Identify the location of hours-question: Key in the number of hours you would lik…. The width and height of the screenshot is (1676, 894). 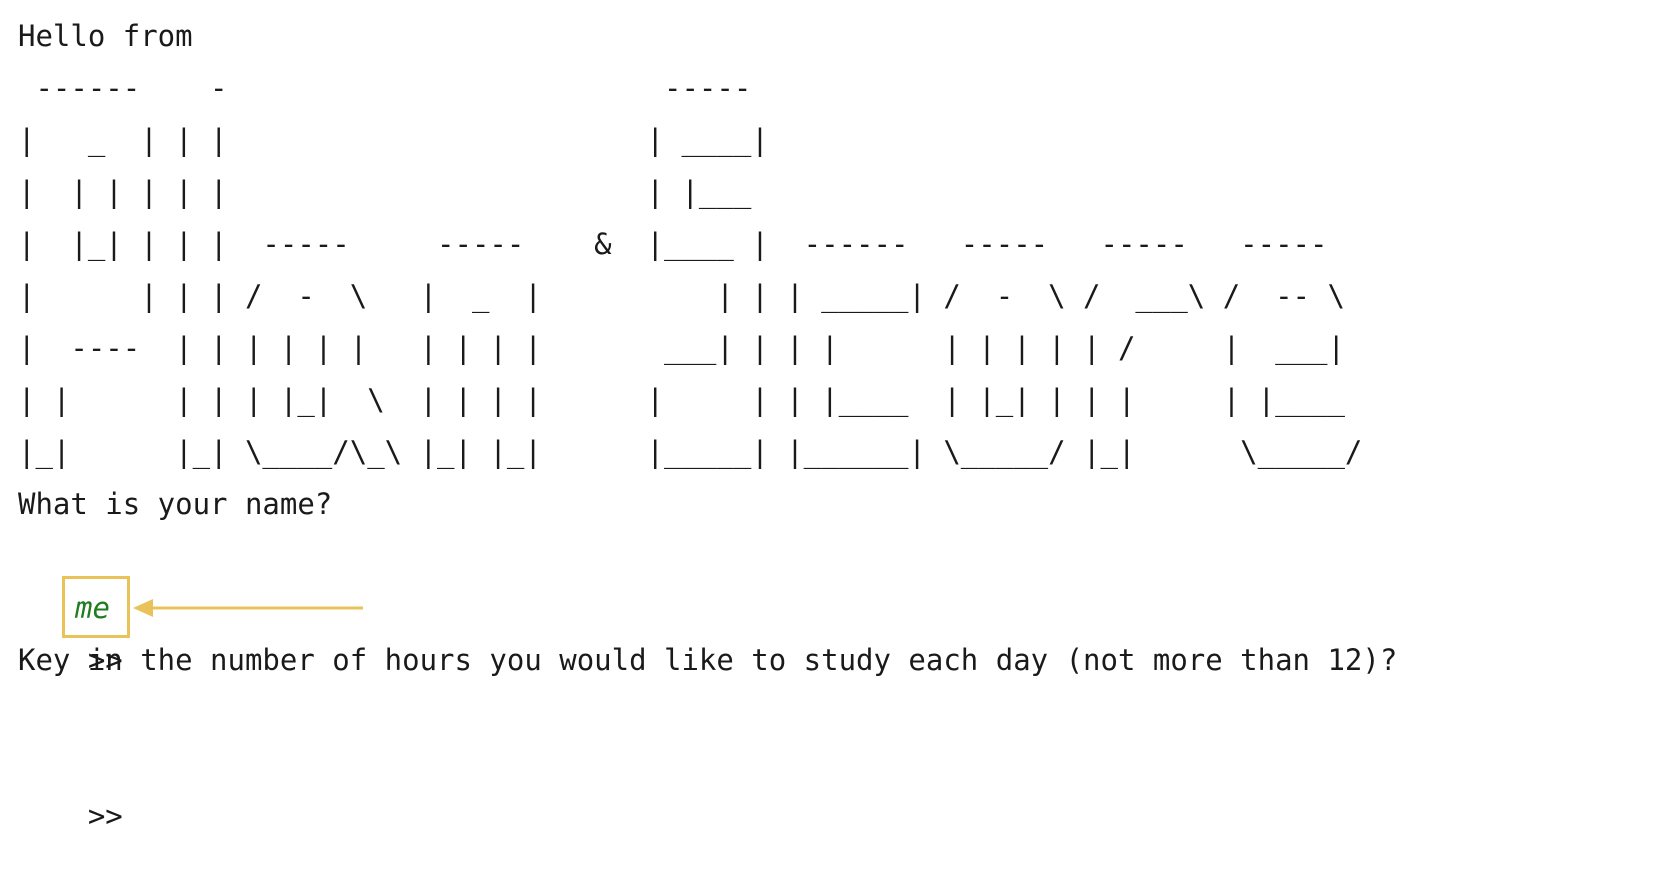
(708, 660).